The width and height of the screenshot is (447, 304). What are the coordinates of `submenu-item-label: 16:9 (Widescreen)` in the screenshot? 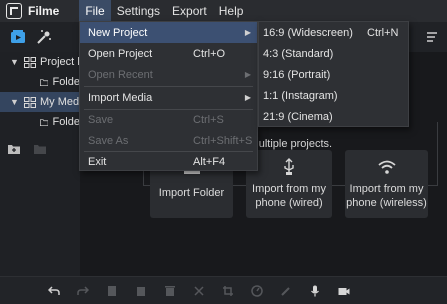 It's located at (308, 32).